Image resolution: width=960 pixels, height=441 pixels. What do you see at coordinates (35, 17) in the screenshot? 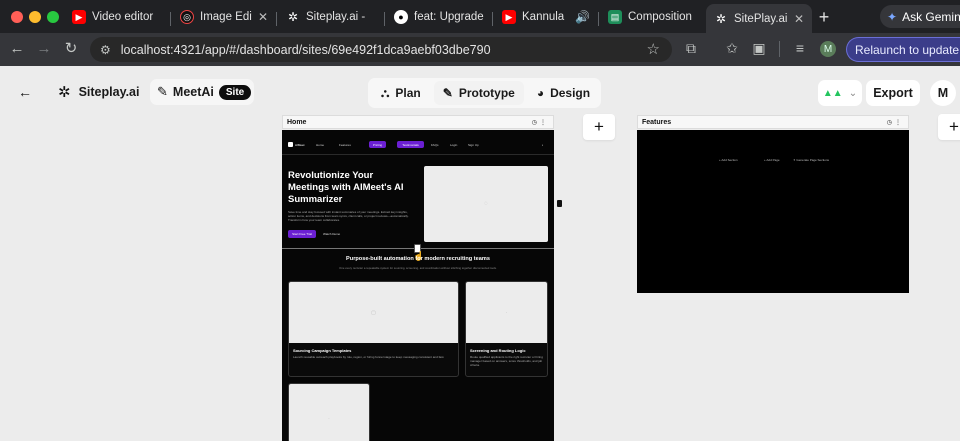
I see `minimize-window-button` at bounding box center [35, 17].